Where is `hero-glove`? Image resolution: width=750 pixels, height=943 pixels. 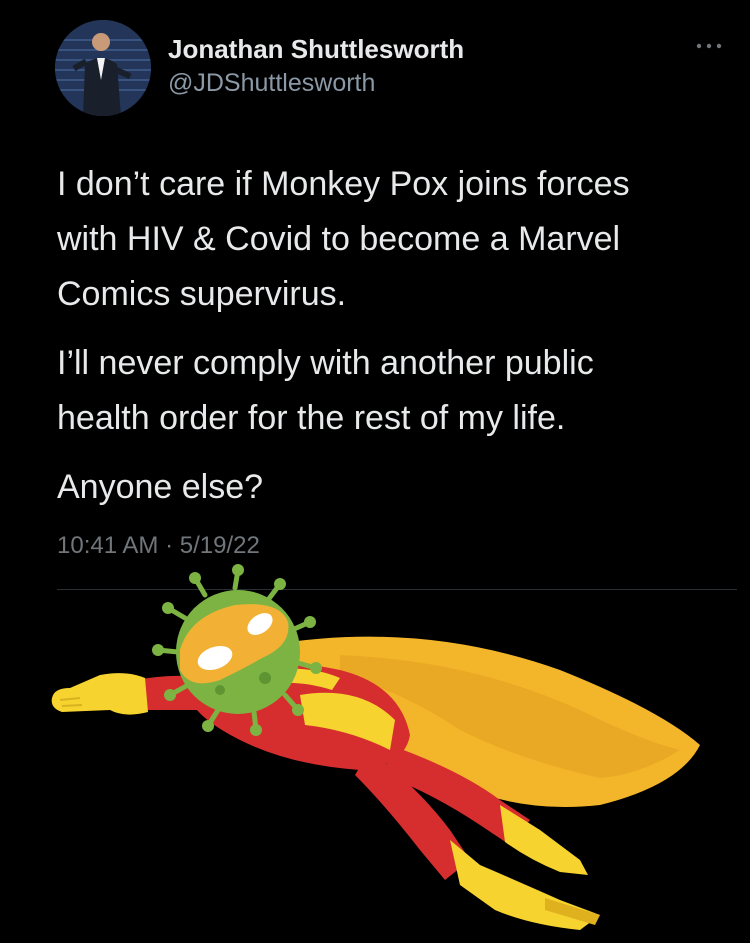
hero-glove is located at coordinates (99, 694).